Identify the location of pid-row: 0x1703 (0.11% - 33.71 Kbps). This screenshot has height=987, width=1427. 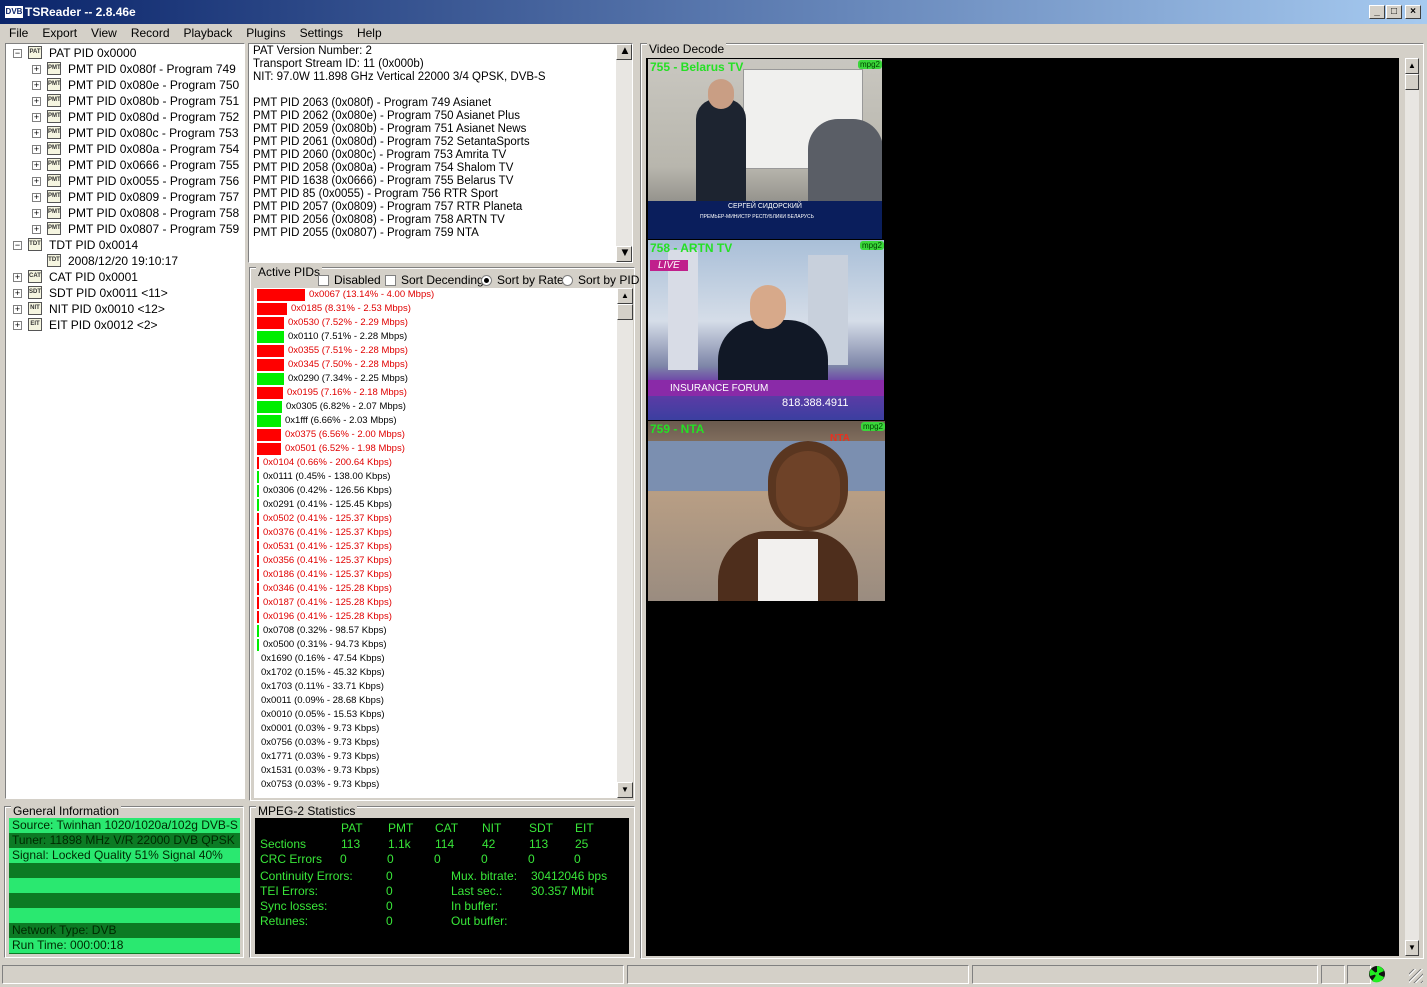
(434, 687).